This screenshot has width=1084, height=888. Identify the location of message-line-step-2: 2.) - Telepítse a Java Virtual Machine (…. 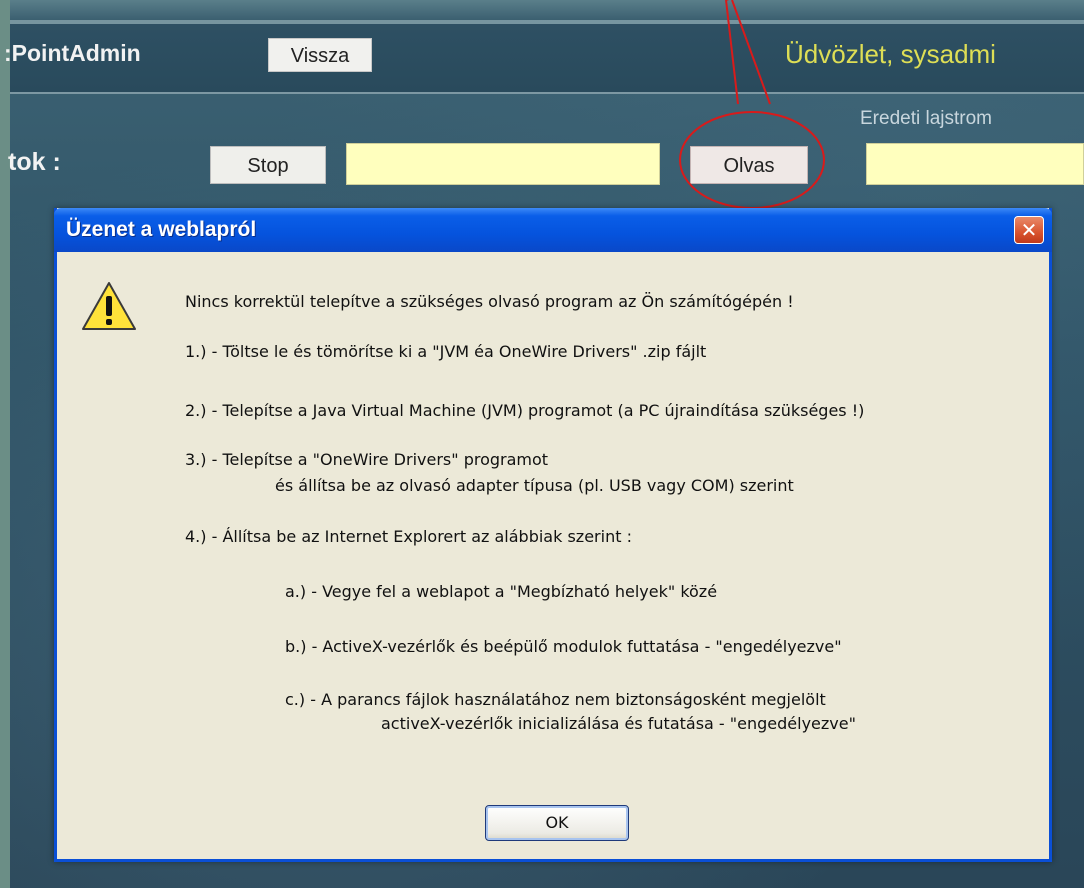
(525, 410).